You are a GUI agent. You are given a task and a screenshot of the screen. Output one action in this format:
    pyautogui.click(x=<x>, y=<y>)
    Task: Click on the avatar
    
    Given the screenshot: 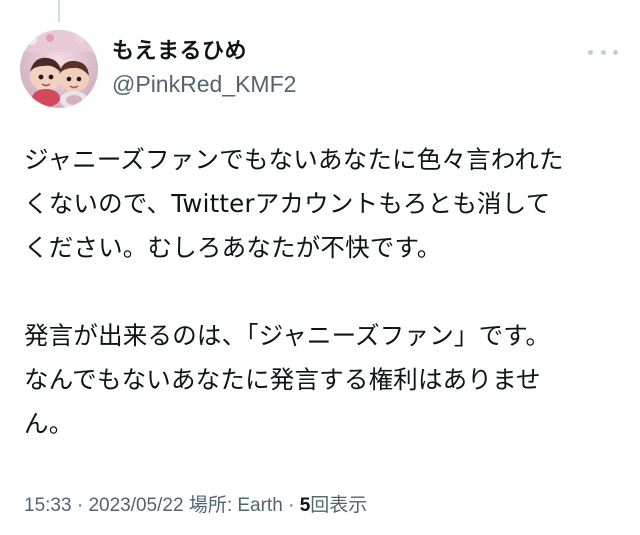 What is the action you would take?
    pyautogui.click(x=59, y=69)
    